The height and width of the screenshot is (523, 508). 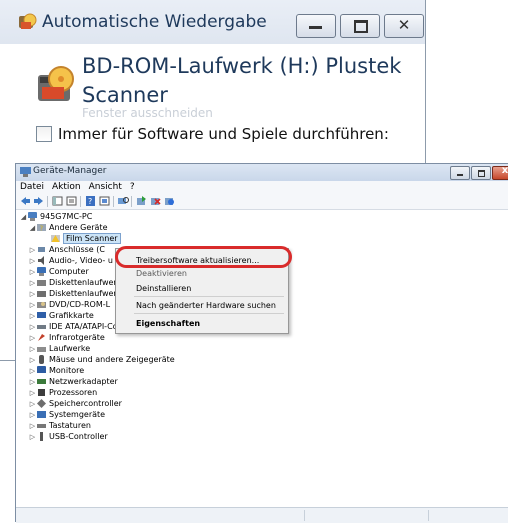 What do you see at coordinates (41, 327) in the screenshot?
I see `ide-controller-icon` at bounding box center [41, 327].